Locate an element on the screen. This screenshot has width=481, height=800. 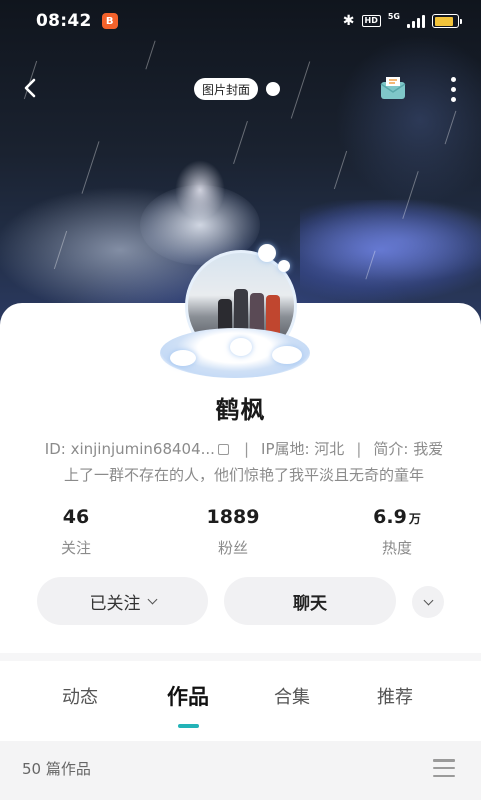
expand-button is located at coordinates (428, 602).